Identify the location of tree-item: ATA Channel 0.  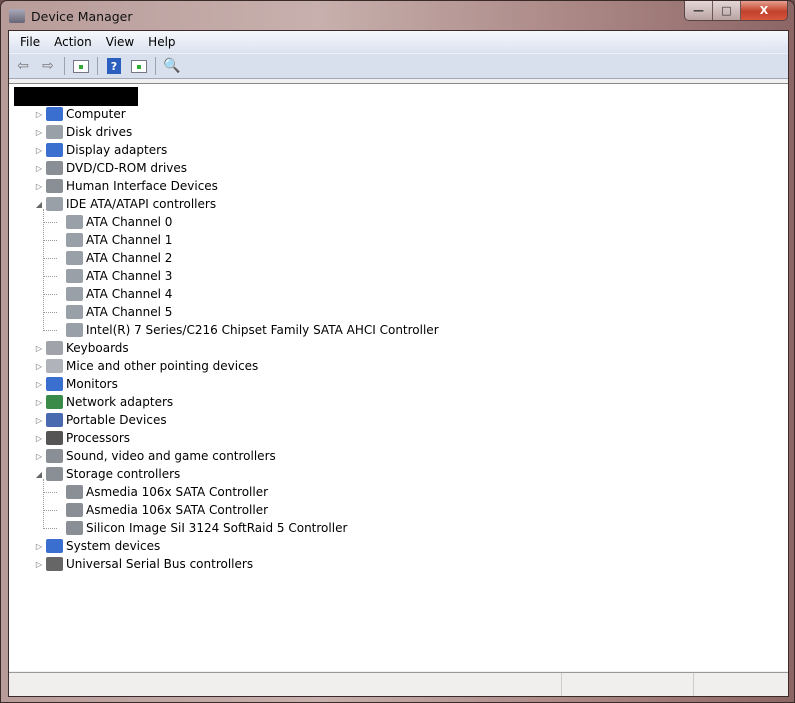
(108, 222).